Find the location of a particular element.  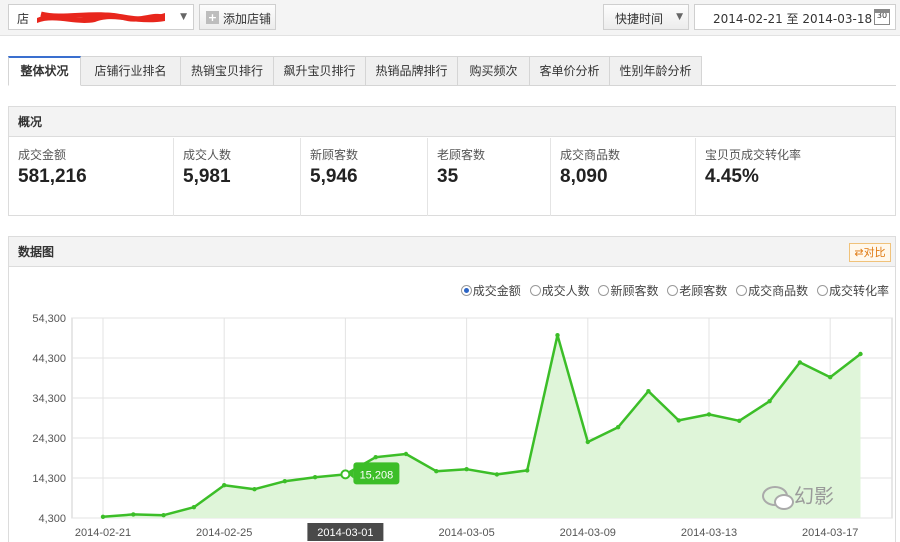

radio-sales-amount: 成交金额 is located at coordinates (490, 290).